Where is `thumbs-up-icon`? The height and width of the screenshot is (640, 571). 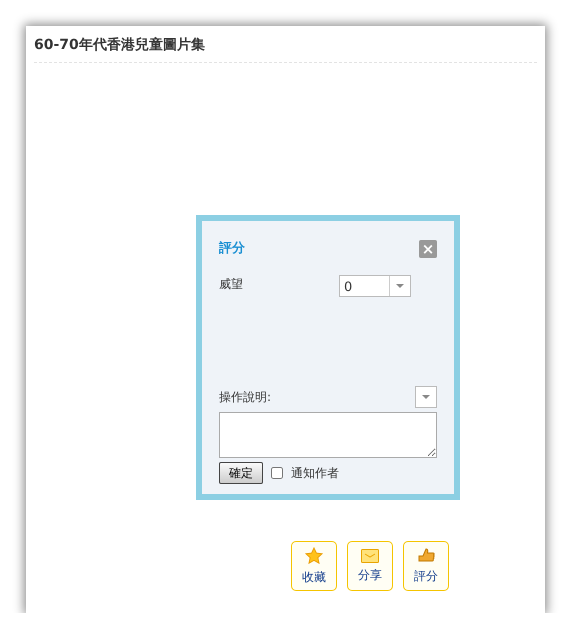
thumbs-up-icon is located at coordinates (426, 556).